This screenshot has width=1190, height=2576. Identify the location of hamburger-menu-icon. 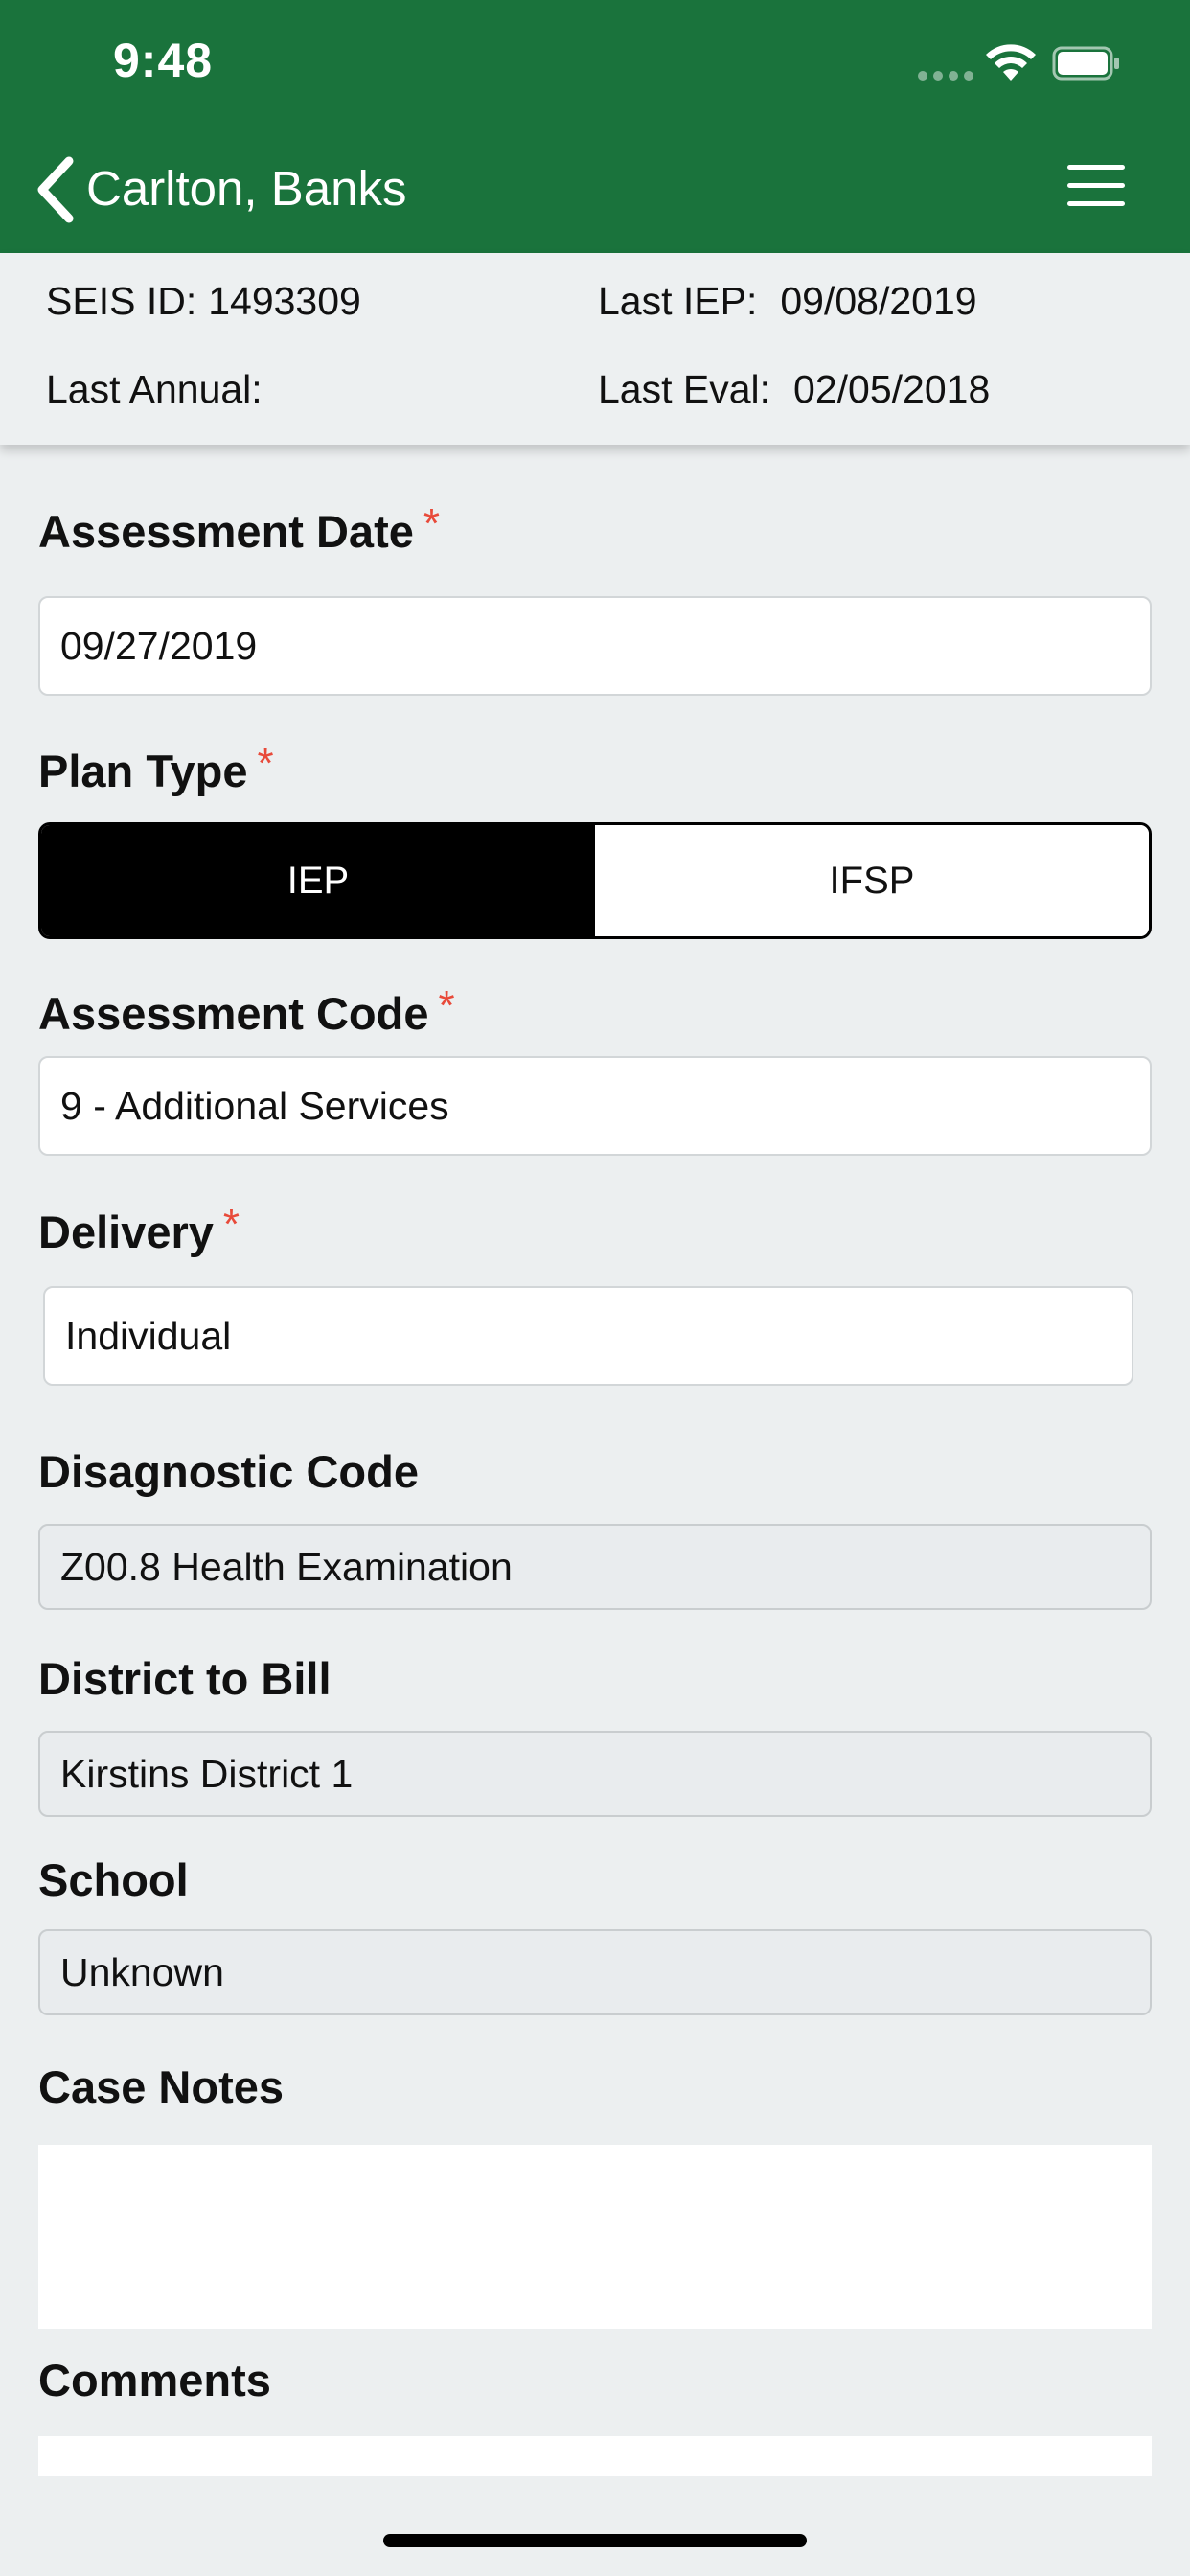
(1096, 186).